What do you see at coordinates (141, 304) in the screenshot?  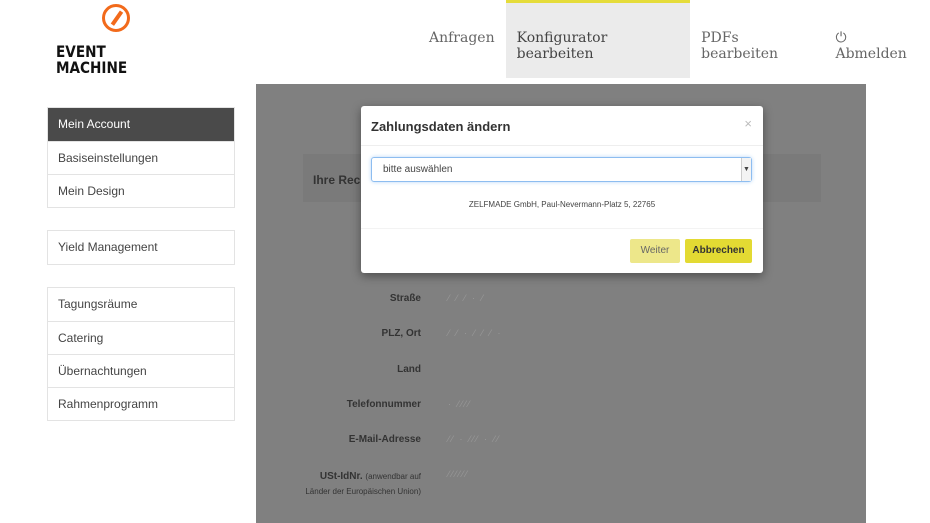 I see `sidebar-item-tagungsraeume: Tagungsräume` at bounding box center [141, 304].